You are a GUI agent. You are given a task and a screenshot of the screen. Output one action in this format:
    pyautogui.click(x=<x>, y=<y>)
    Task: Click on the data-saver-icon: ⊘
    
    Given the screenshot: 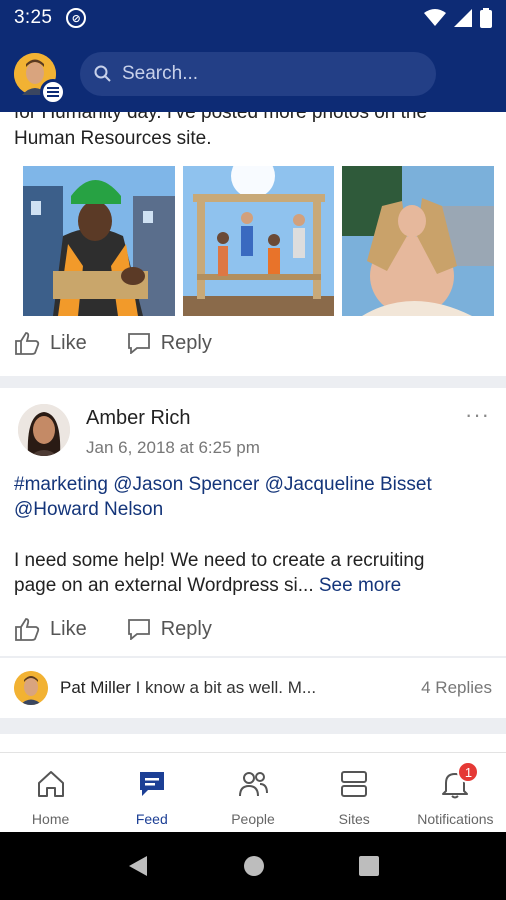 What is the action you would take?
    pyautogui.click(x=76, y=18)
    